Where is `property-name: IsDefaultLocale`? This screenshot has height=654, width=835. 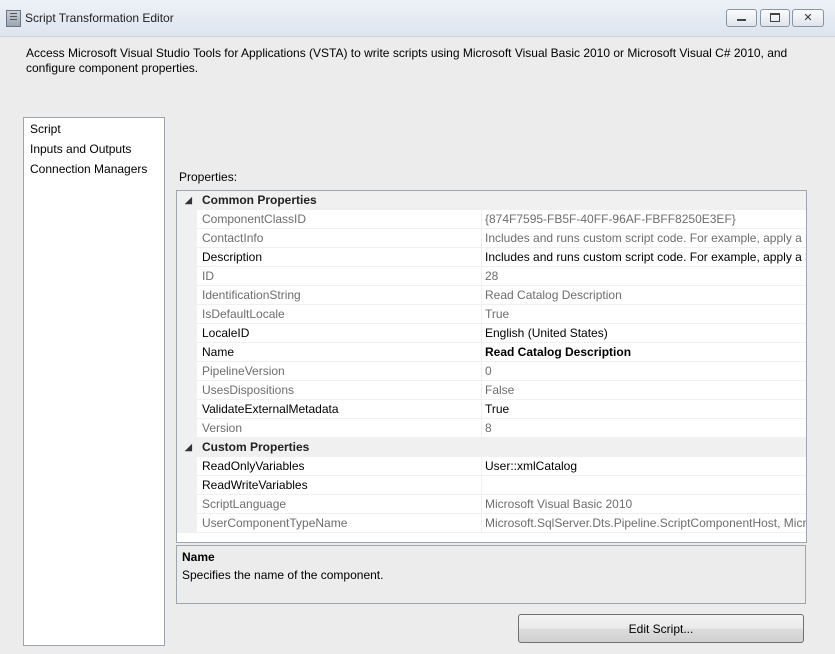 property-name: IsDefaultLocale is located at coordinates (243, 314).